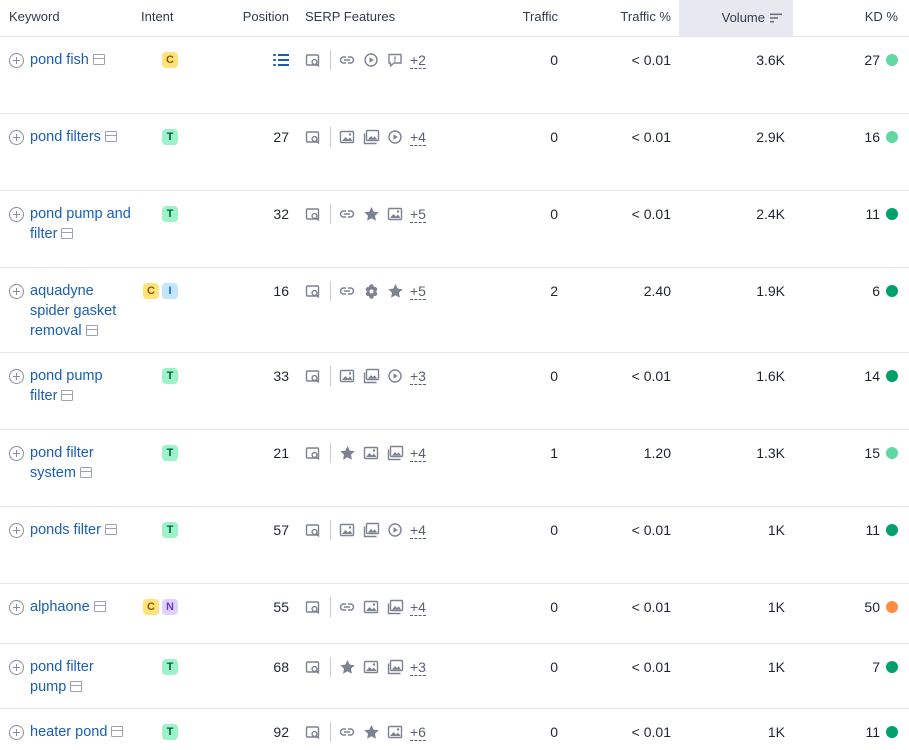 The width and height of the screenshot is (909, 750). Describe the element at coordinates (849, 18) in the screenshot. I see `column-header-kd: KD %` at that location.